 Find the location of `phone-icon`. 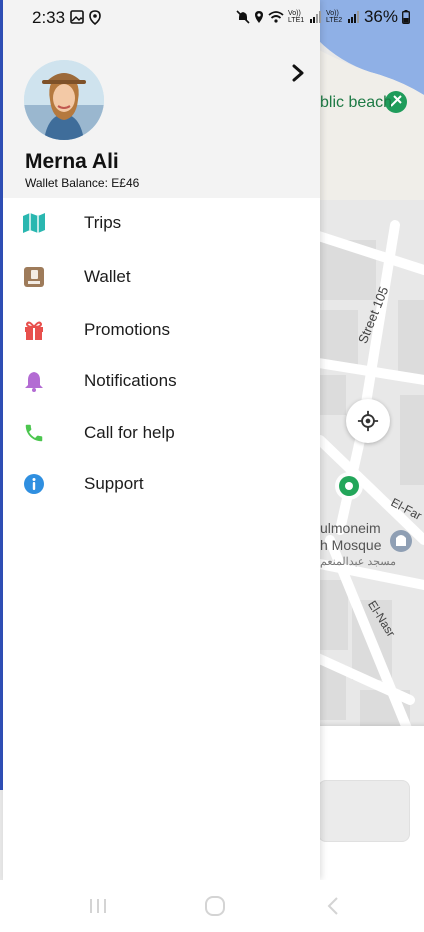

phone-icon is located at coordinates (34, 433).